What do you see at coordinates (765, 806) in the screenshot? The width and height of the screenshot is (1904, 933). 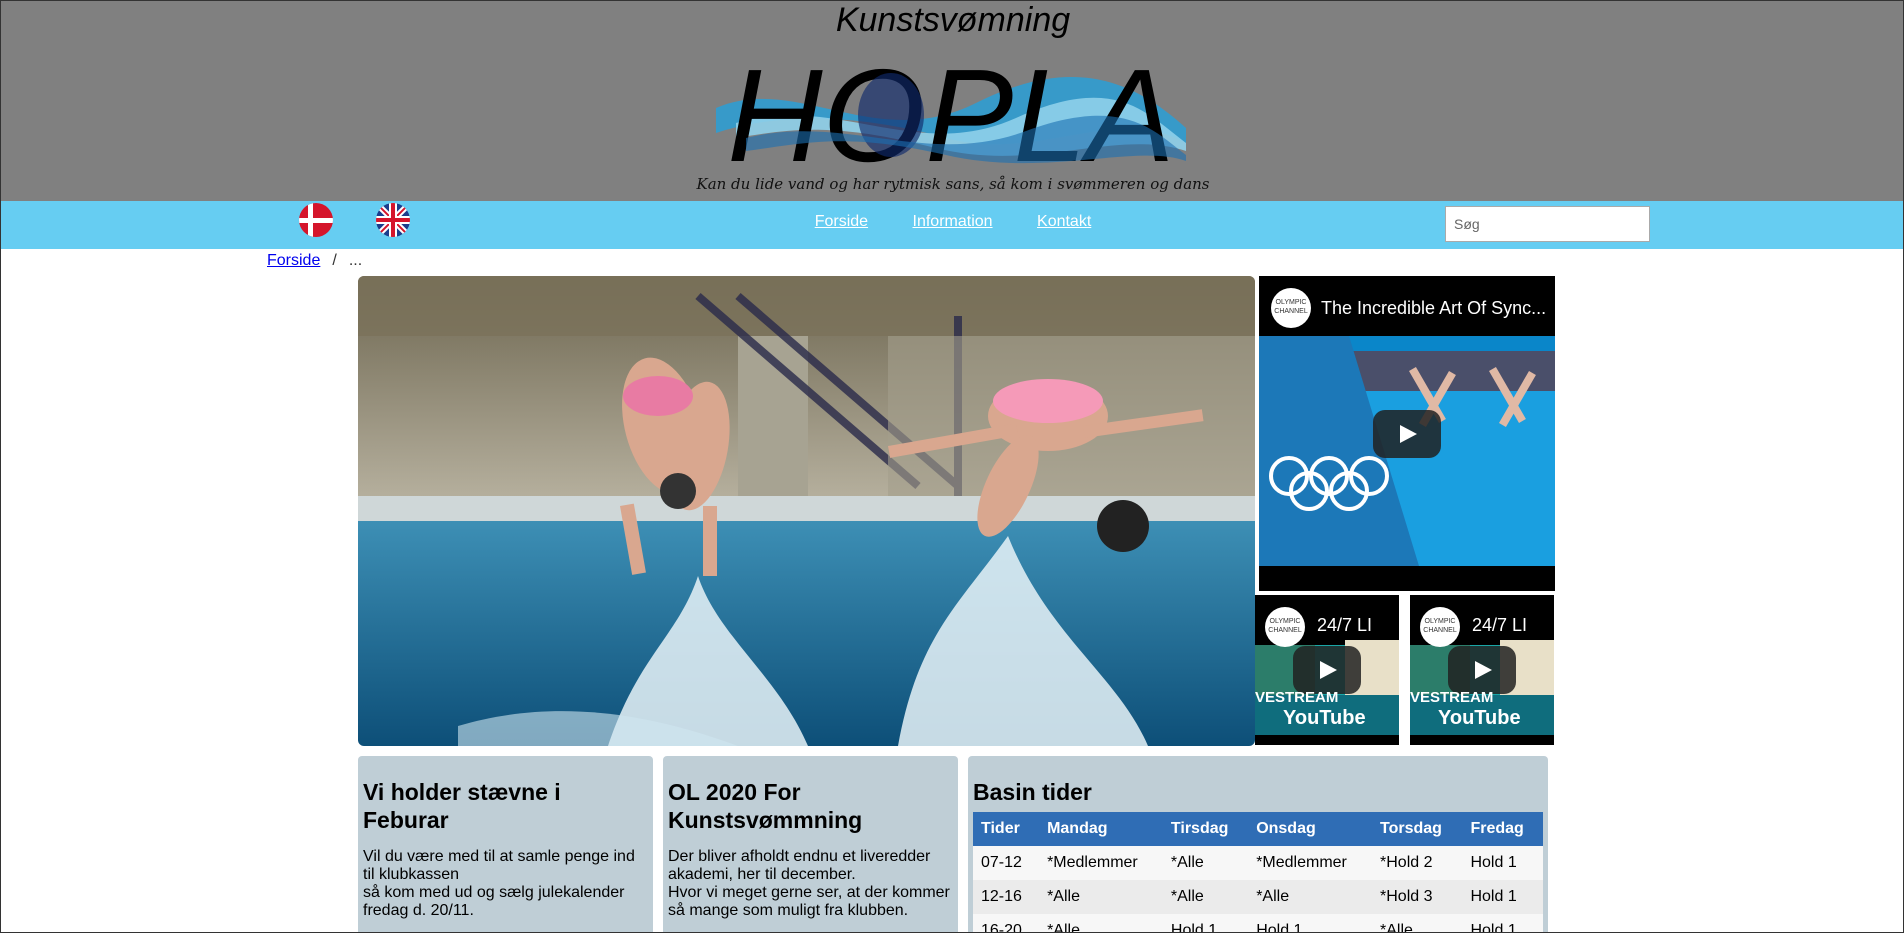 I see `card-title: OL 2020 For Kunstsvømmning` at bounding box center [765, 806].